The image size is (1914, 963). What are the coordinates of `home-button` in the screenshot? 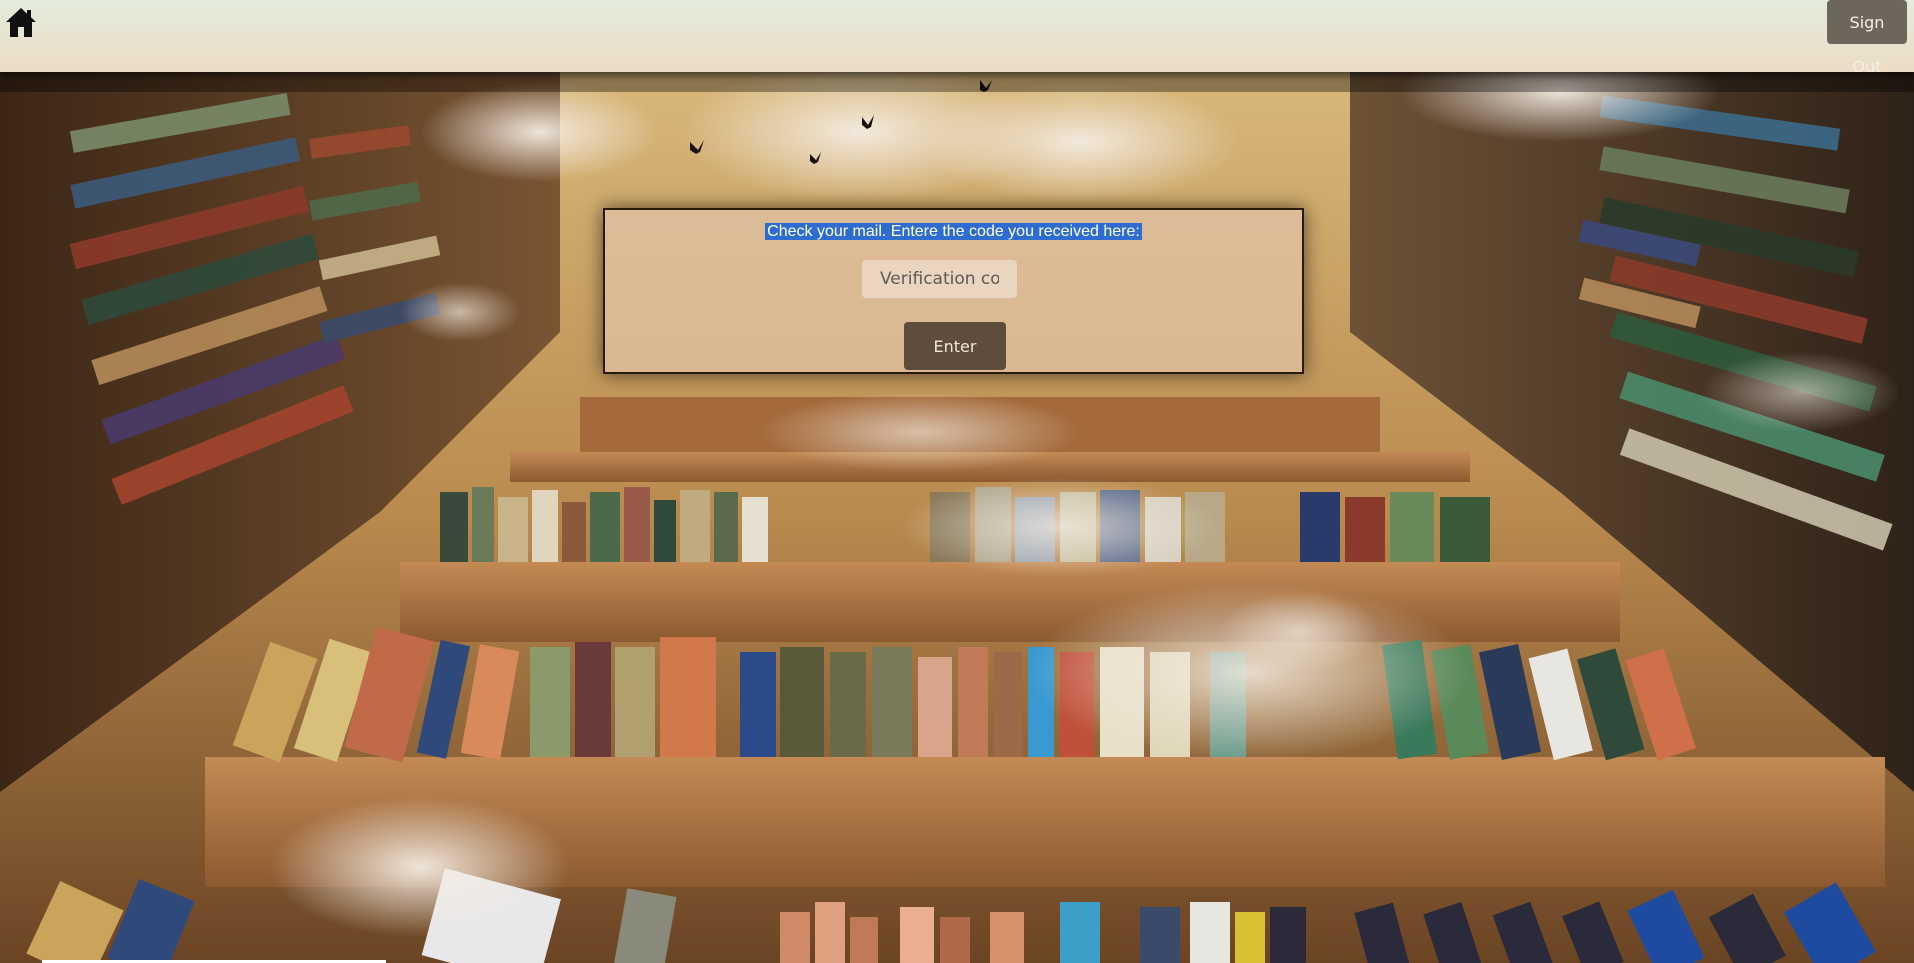 It's located at (21, 22).